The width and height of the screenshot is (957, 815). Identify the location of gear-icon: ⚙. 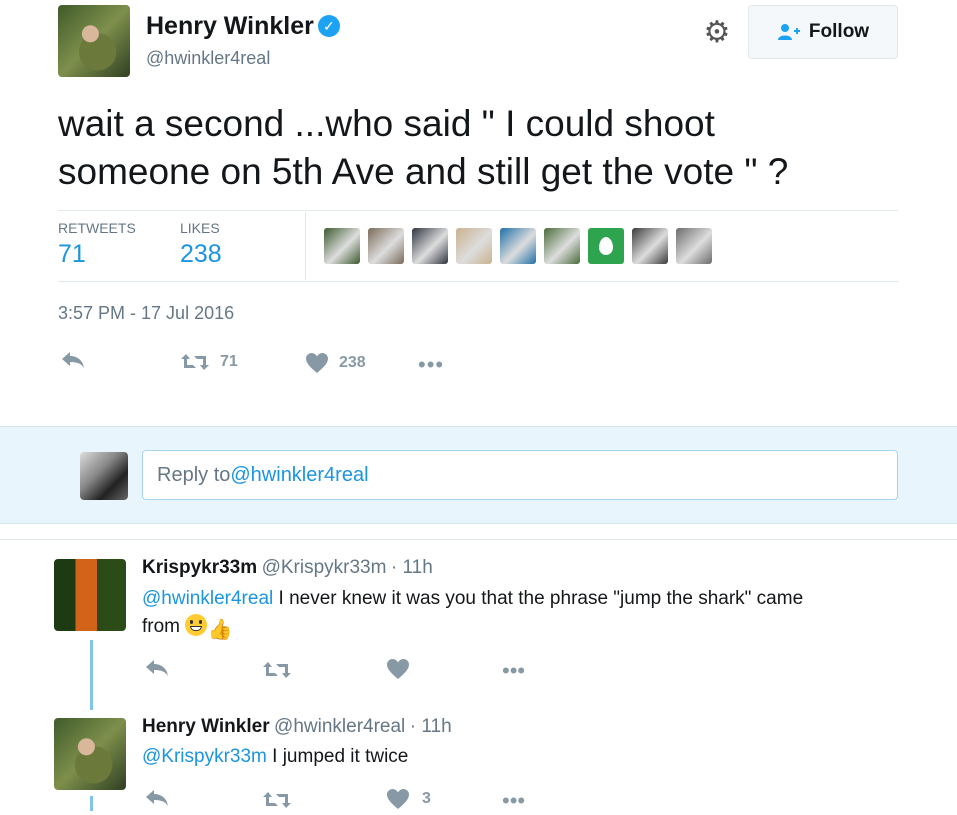
(717, 33).